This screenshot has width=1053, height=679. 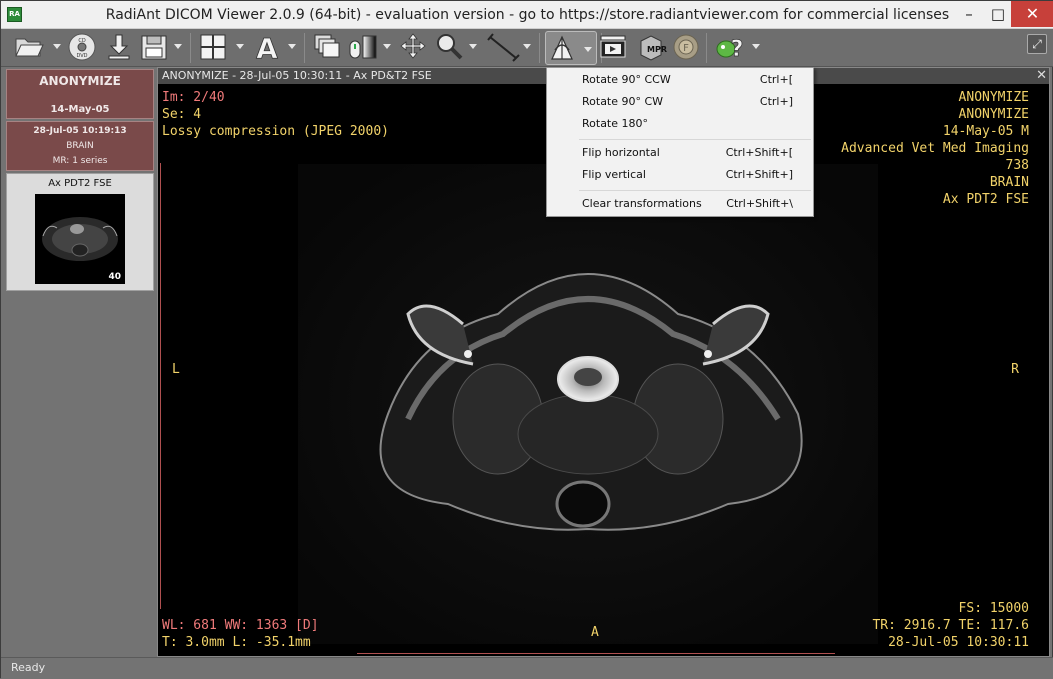 What do you see at coordinates (178, 46) in the screenshot?
I see `save-dropdown-arrow` at bounding box center [178, 46].